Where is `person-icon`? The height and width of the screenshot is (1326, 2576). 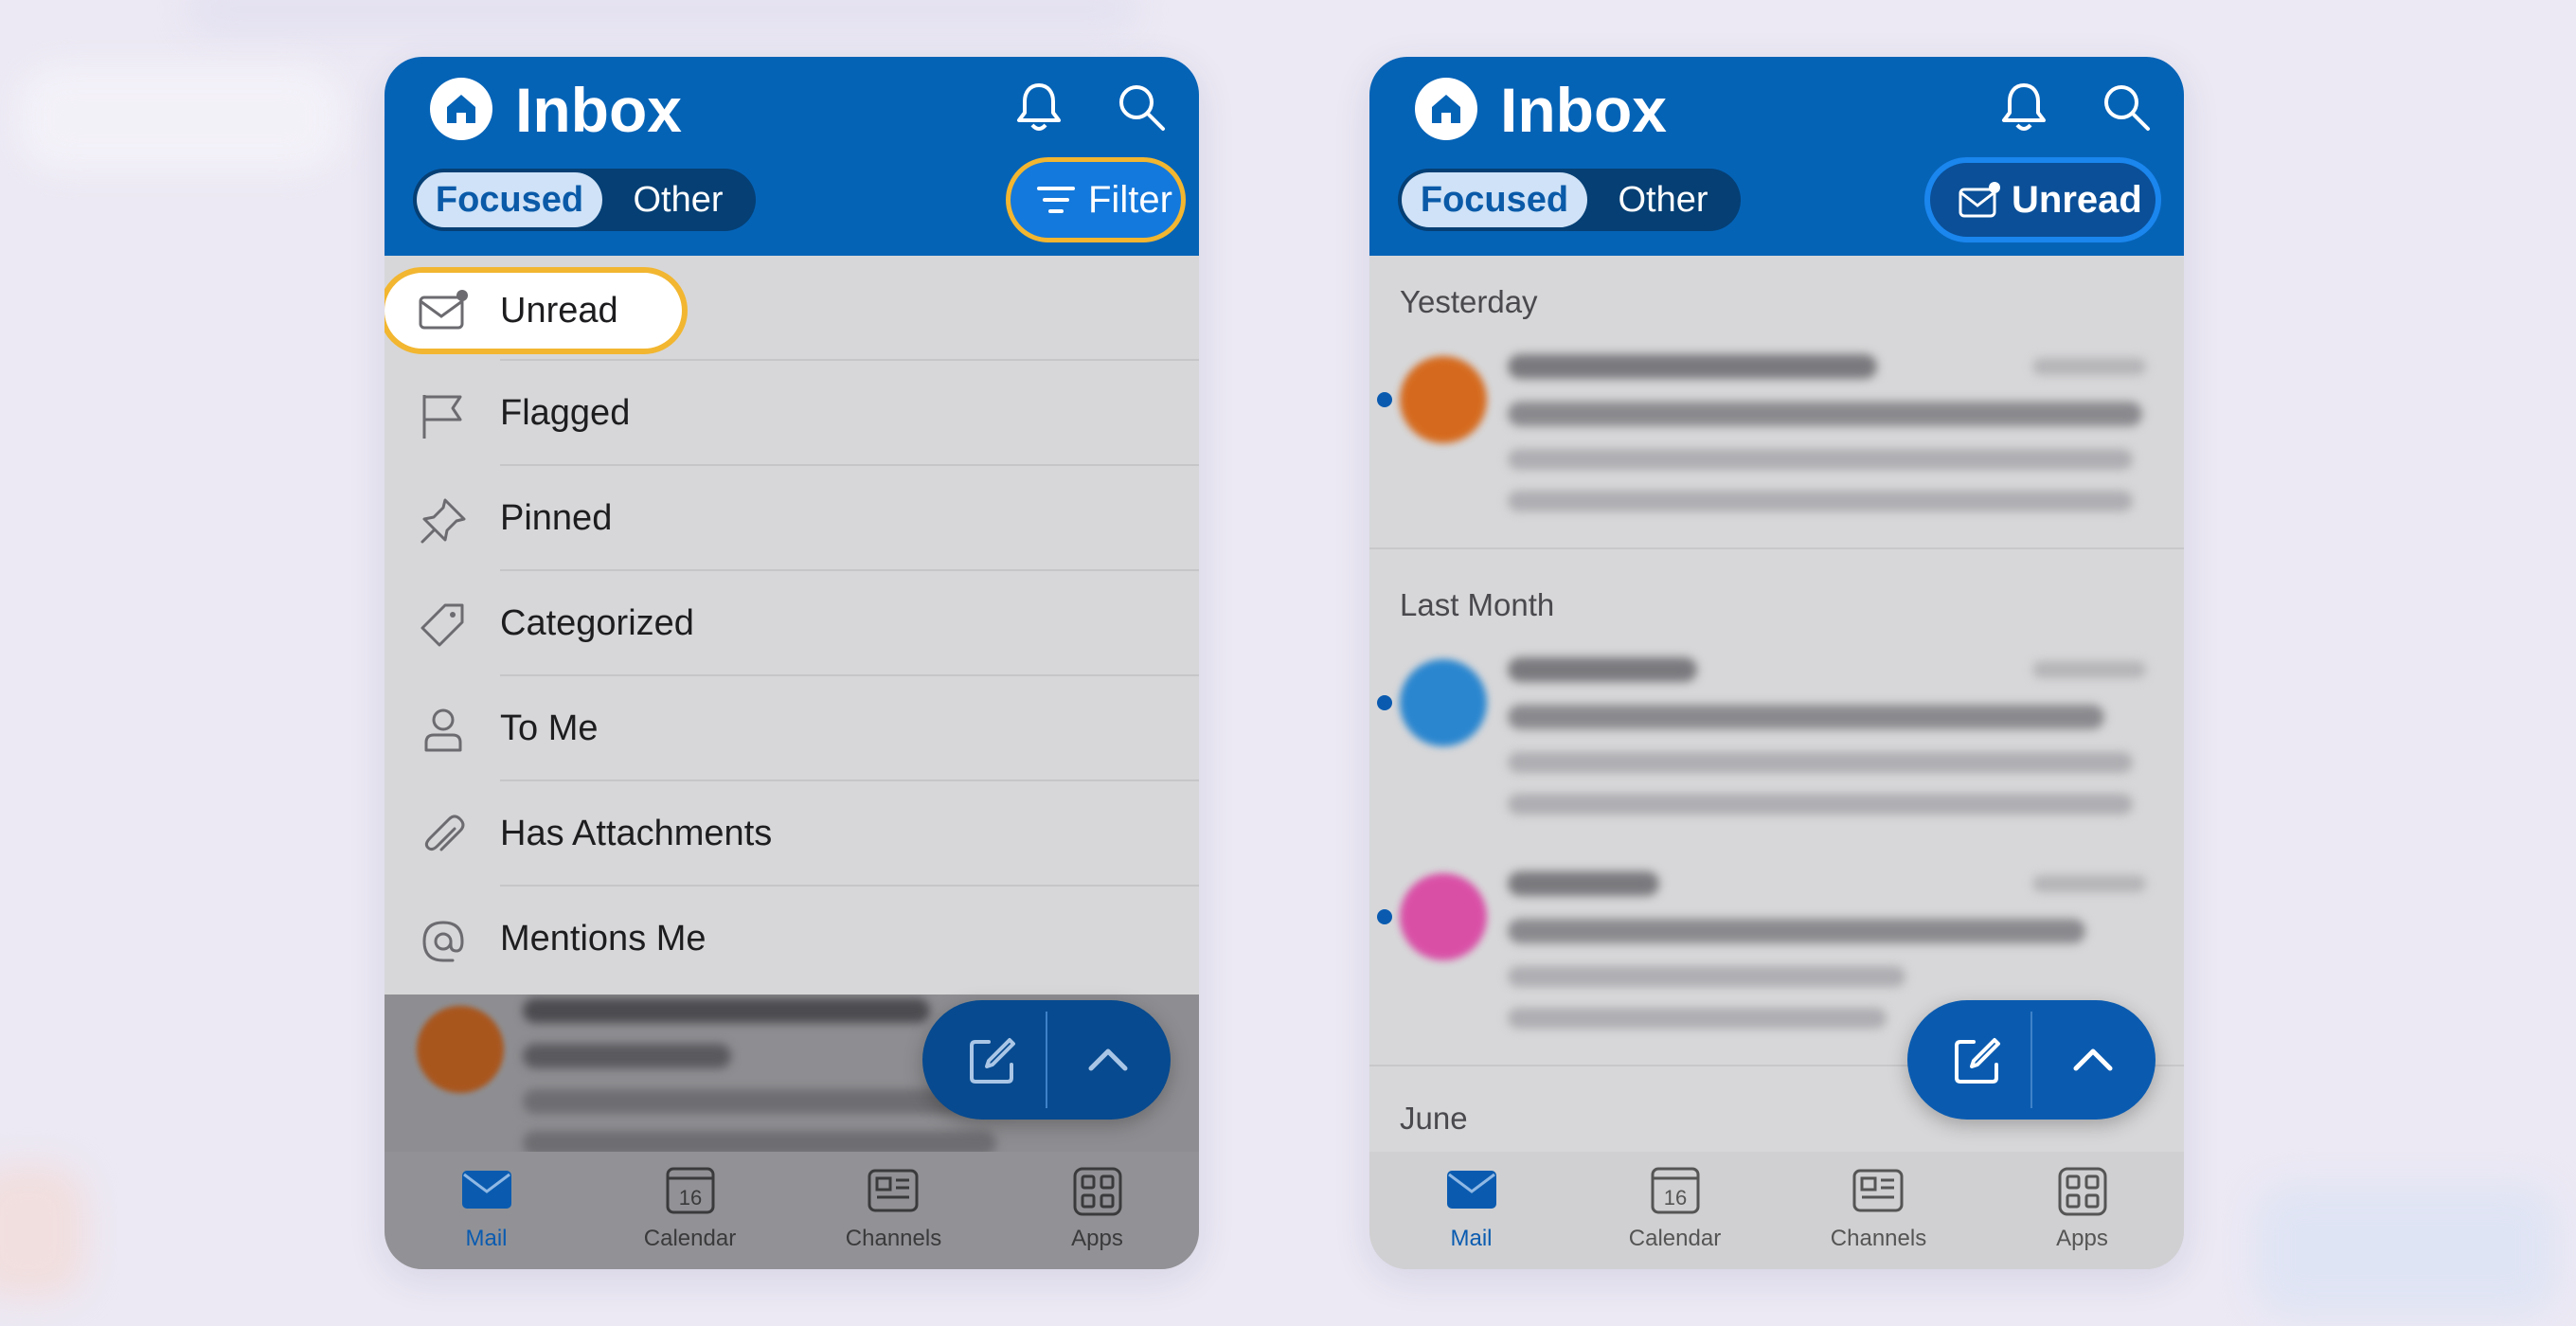 person-icon is located at coordinates (443, 730).